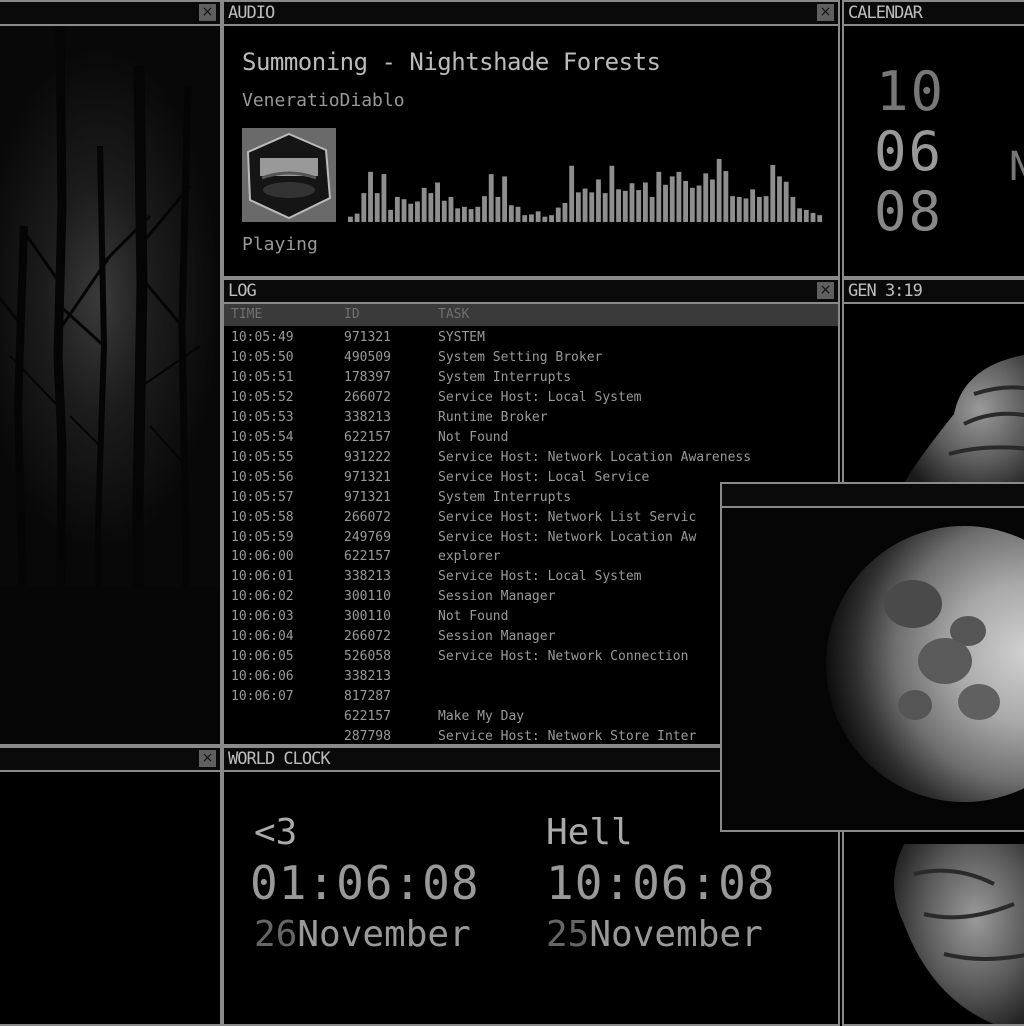 This screenshot has width=1024, height=1026. I want to click on table-row: 10:05:54 622157 Not Found, so click(531, 438).